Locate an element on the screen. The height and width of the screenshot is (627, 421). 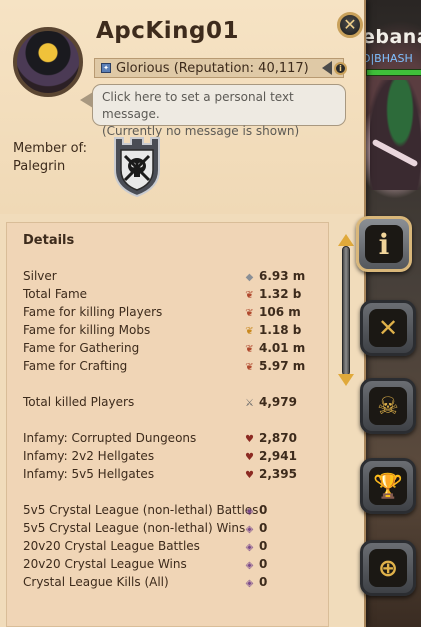
stat-row-pve-fame: Fame for killing Mobs ❦ 1.18 b is located at coordinates (173, 332).